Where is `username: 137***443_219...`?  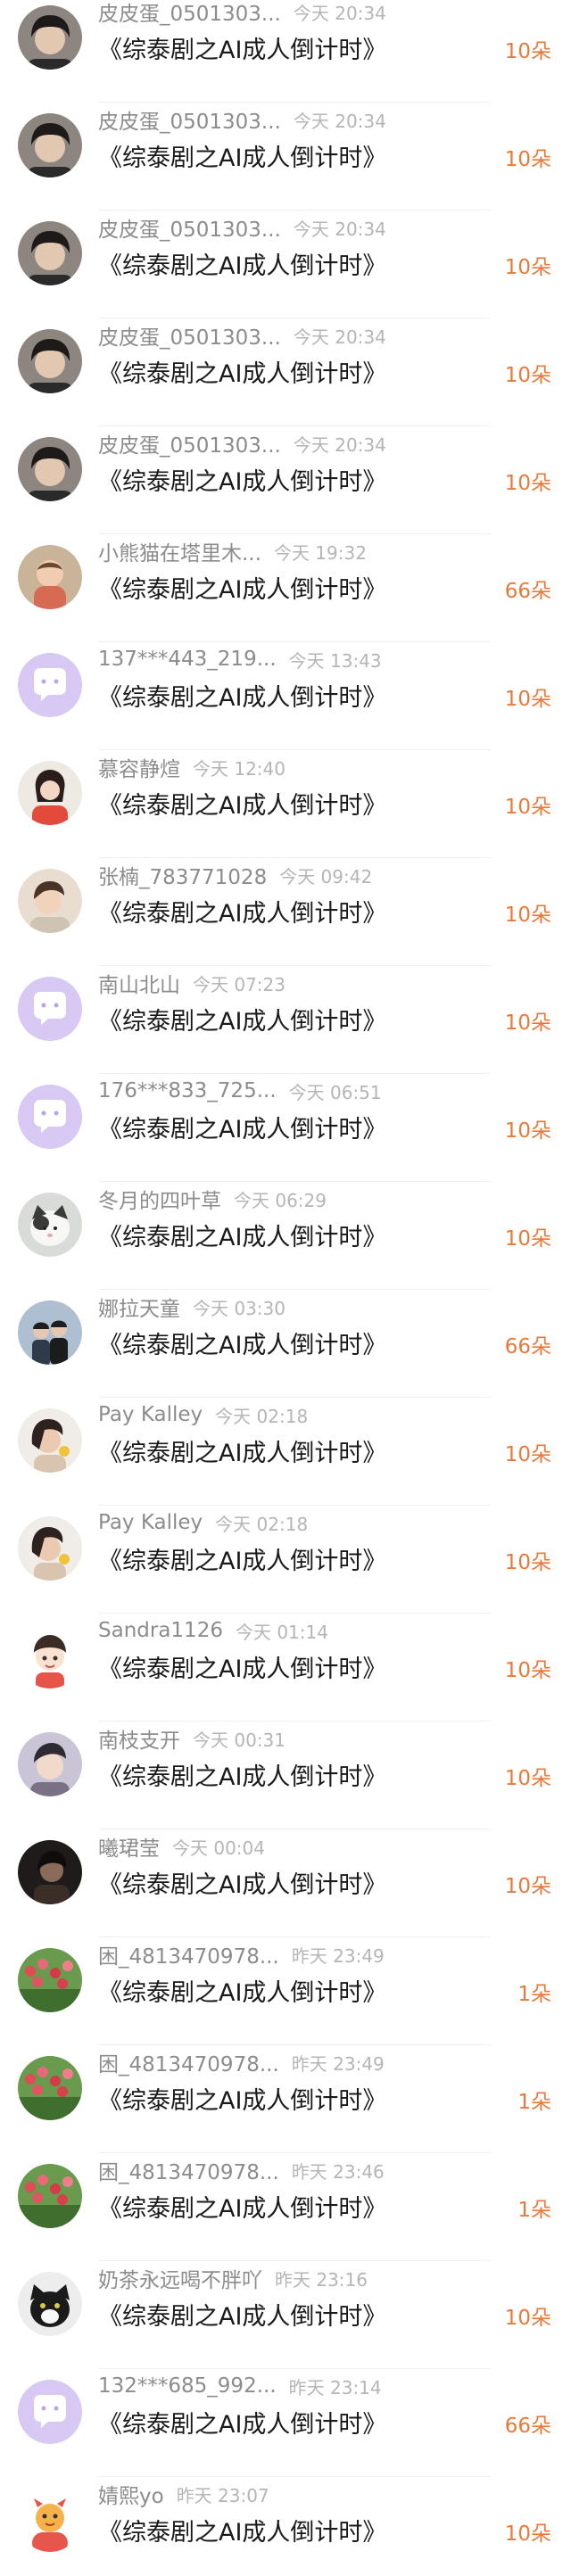
username: 137***443_219... is located at coordinates (187, 660).